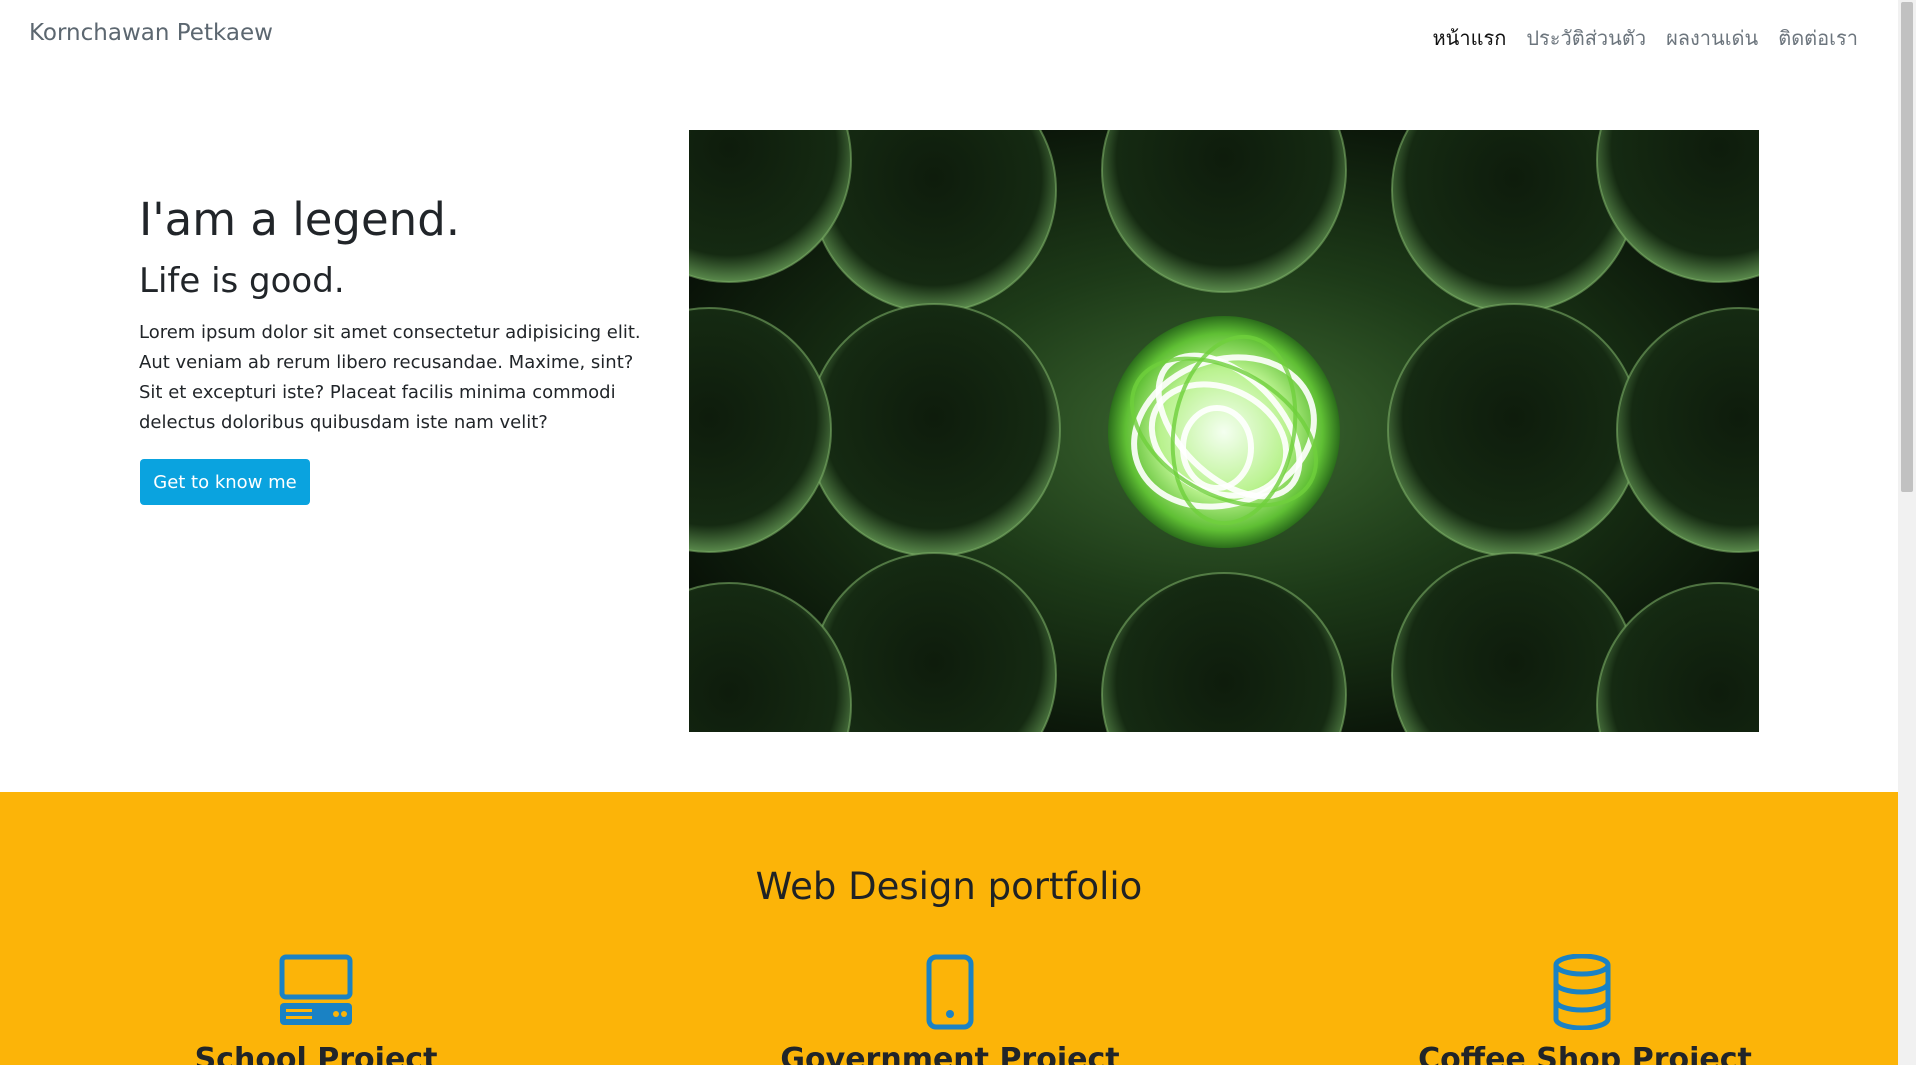  I want to click on nav-link-contact: ติดต่อเรา, so click(1818, 38).